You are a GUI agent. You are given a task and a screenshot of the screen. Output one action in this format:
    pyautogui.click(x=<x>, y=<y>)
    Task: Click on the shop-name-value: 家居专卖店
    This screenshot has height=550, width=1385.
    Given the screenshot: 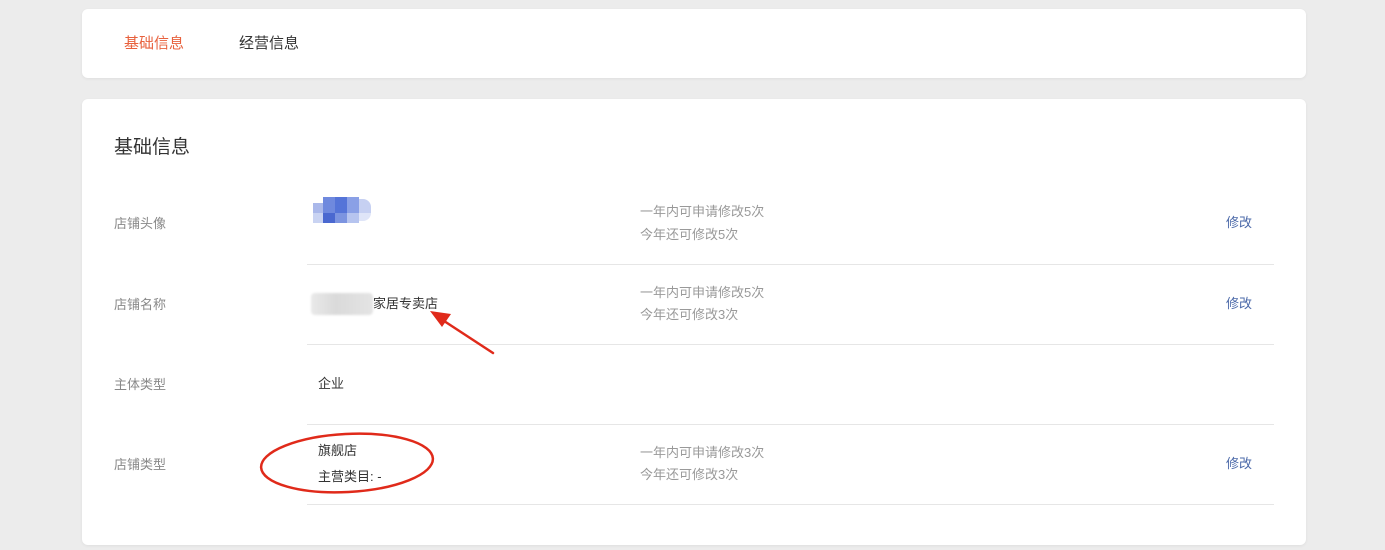 What is the action you would take?
    pyautogui.click(x=406, y=303)
    